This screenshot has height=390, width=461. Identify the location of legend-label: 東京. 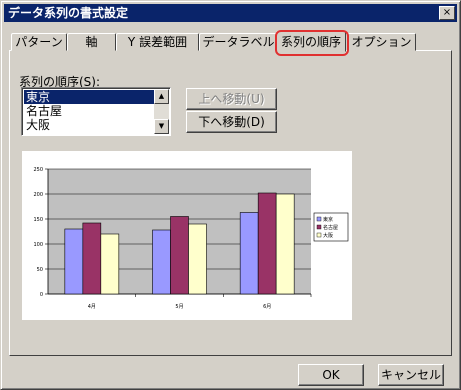
(328, 219).